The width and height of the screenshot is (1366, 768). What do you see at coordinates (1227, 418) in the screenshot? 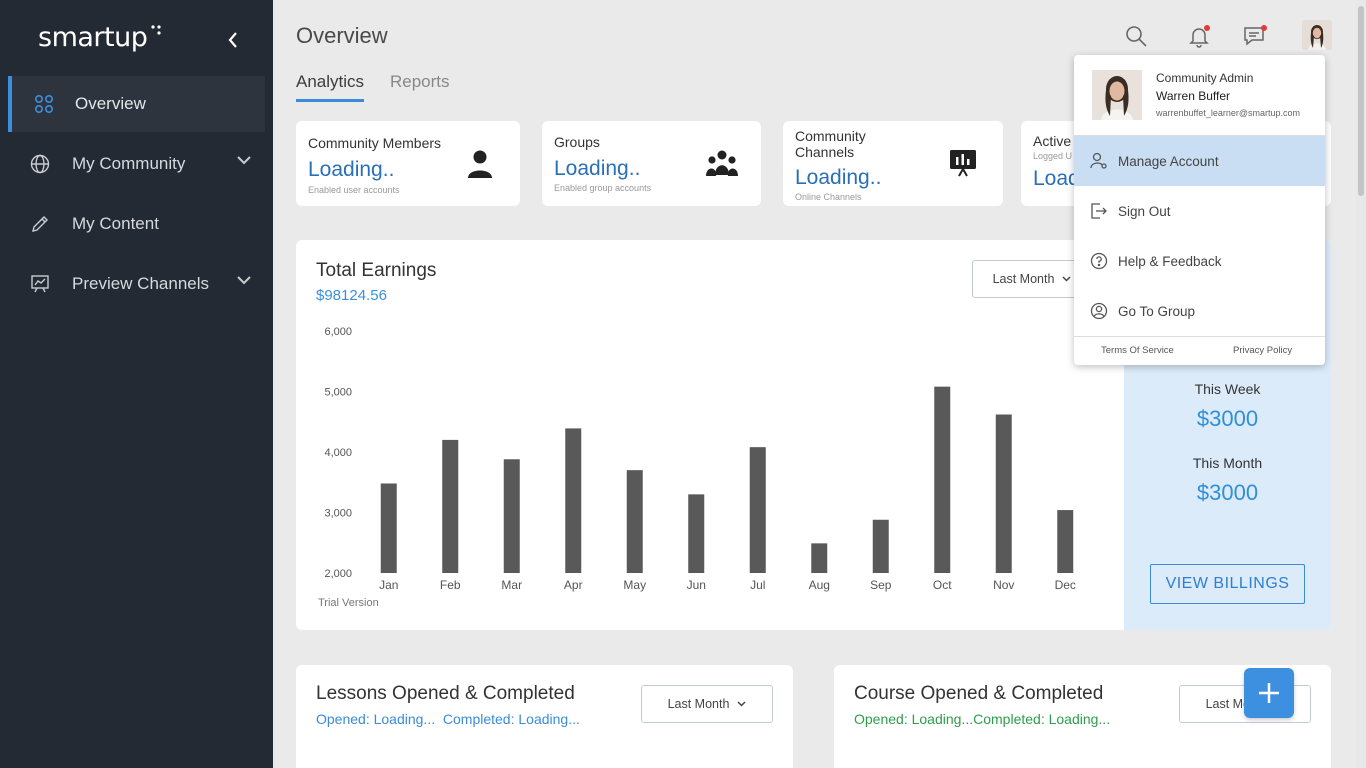
I see `this-week-value: $3000` at bounding box center [1227, 418].